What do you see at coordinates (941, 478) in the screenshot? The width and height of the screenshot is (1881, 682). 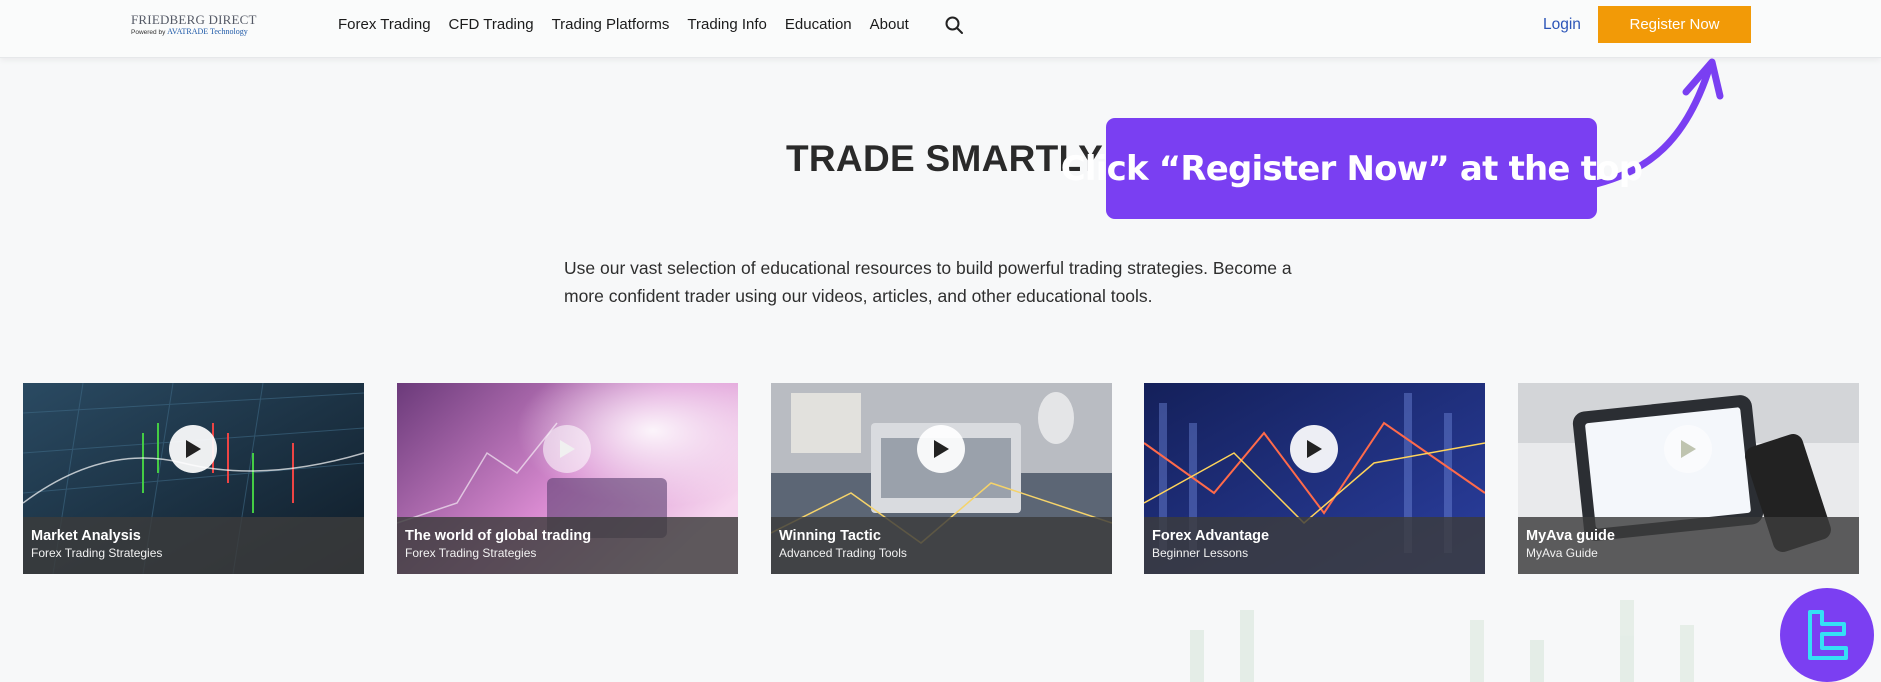 I see `video-card-winning-tactic: Winning Tactic Advanced Trading Tools` at bounding box center [941, 478].